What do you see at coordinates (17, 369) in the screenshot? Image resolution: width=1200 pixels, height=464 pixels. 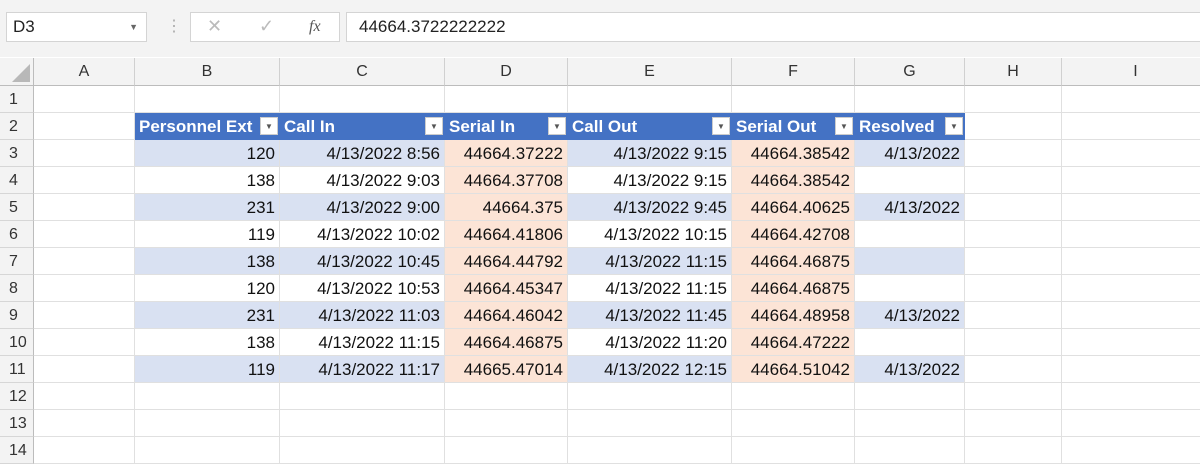 I see `row-header-11: 11` at bounding box center [17, 369].